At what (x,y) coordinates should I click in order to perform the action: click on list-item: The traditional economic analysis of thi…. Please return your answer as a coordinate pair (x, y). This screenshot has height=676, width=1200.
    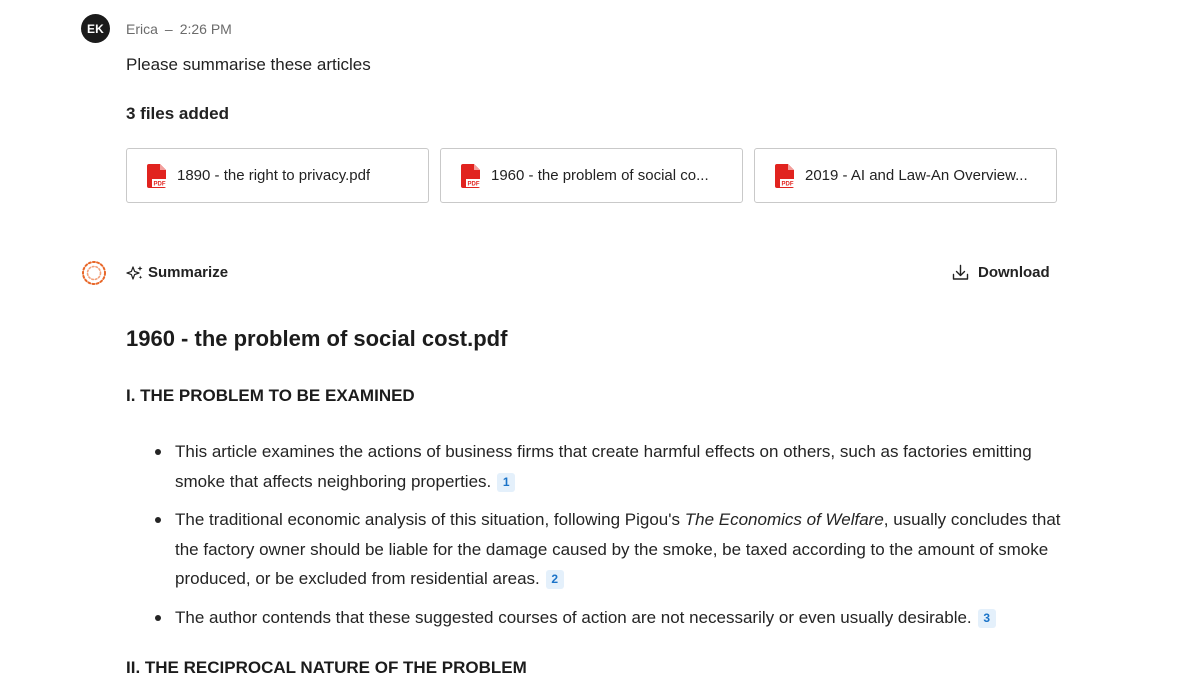
    Looking at the image, I should click on (601, 549).